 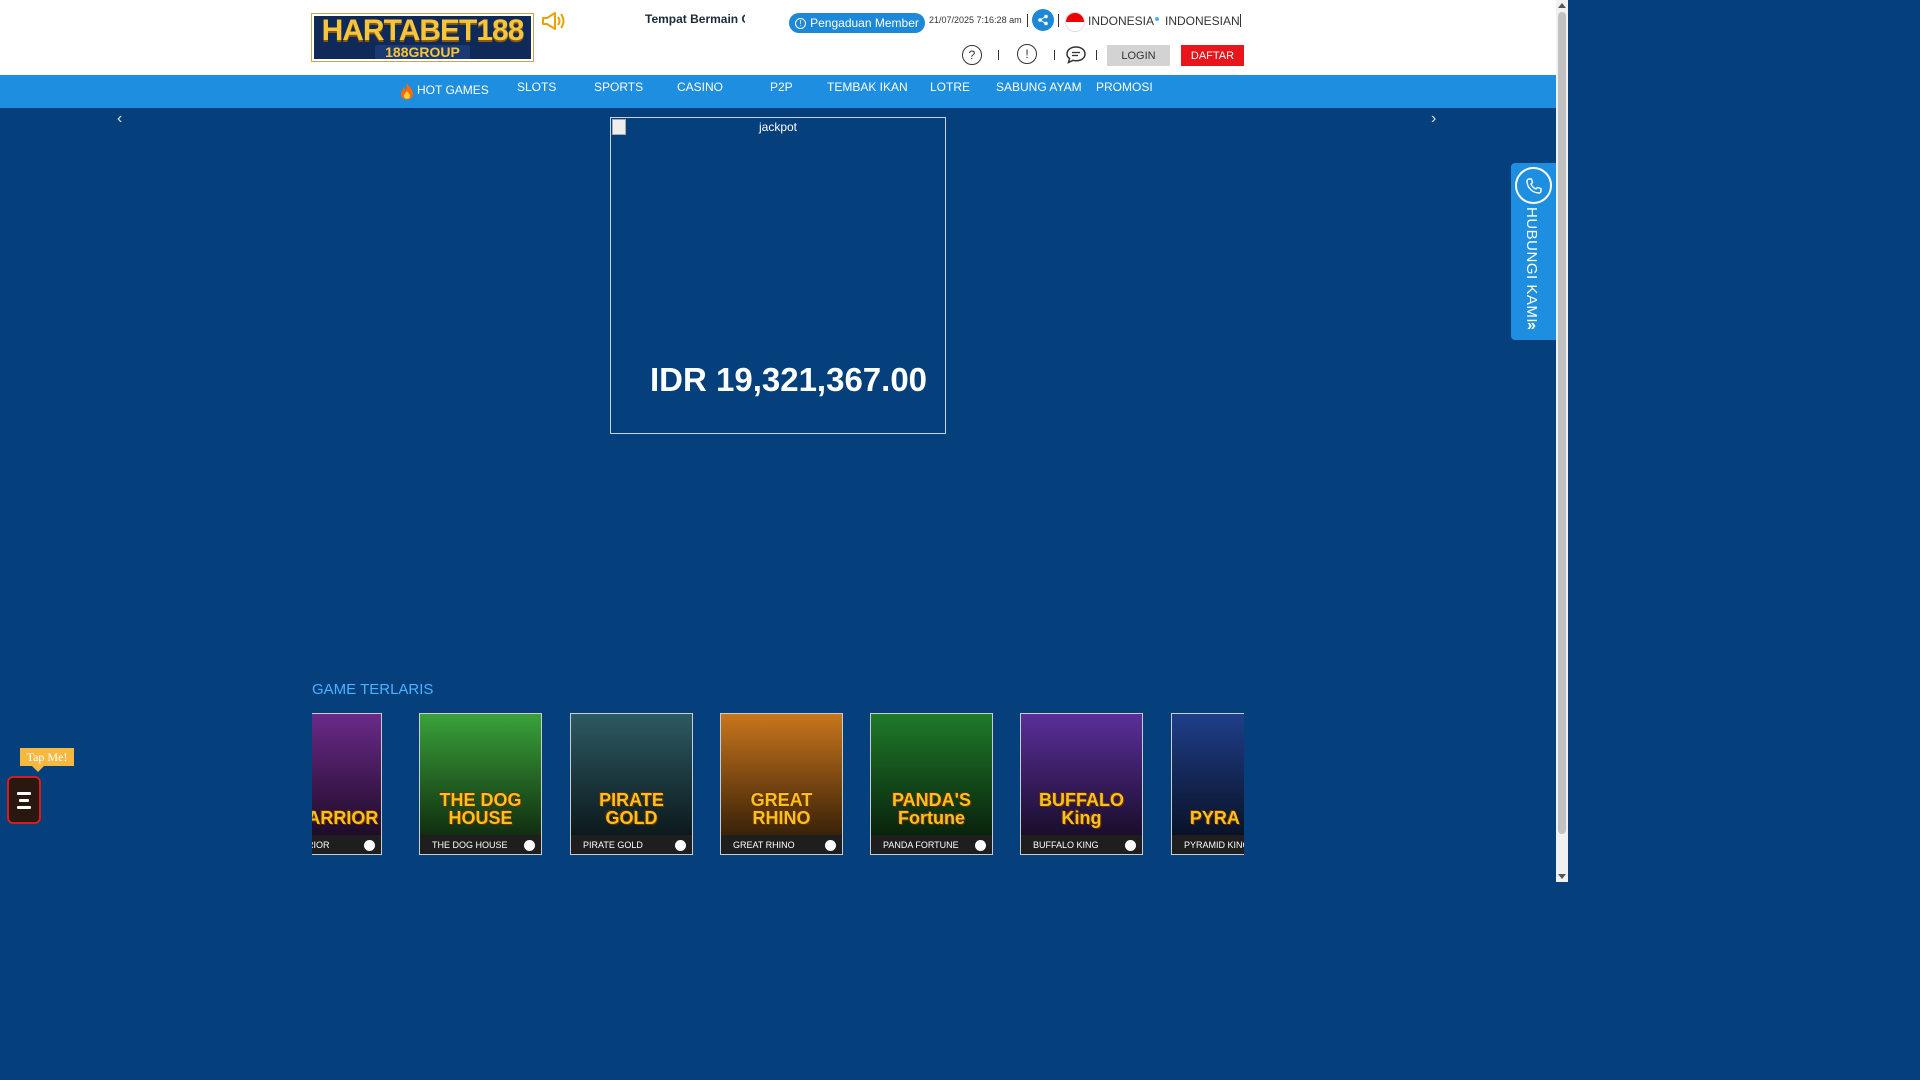 I want to click on login-button: LOGIN, so click(x=1138, y=55).